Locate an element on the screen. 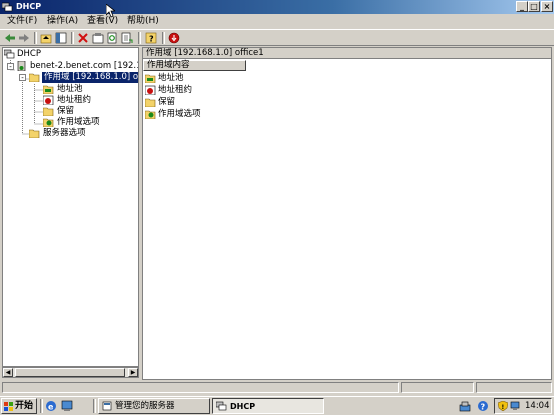 This screenshot has height=415, width=554. tree-reservations-label: 保留 is located at coordinates (66, 111).